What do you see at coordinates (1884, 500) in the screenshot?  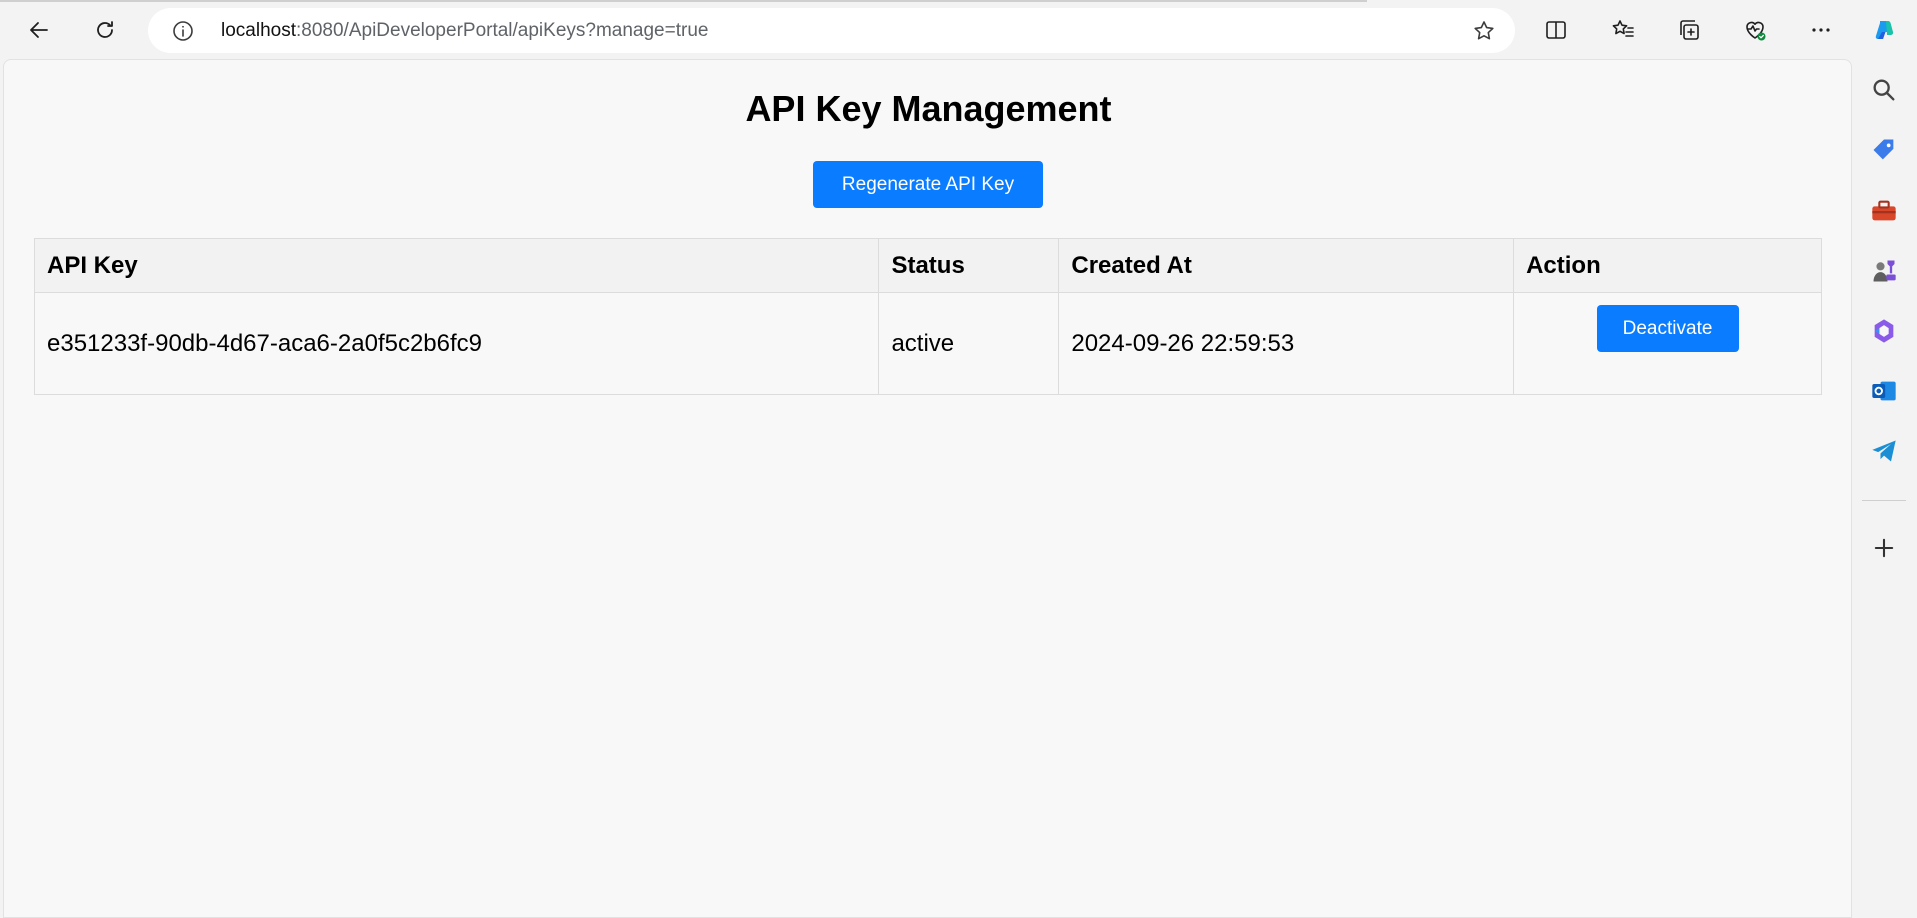 I see `sidebar-divider` at bounding box center [1884, 500].